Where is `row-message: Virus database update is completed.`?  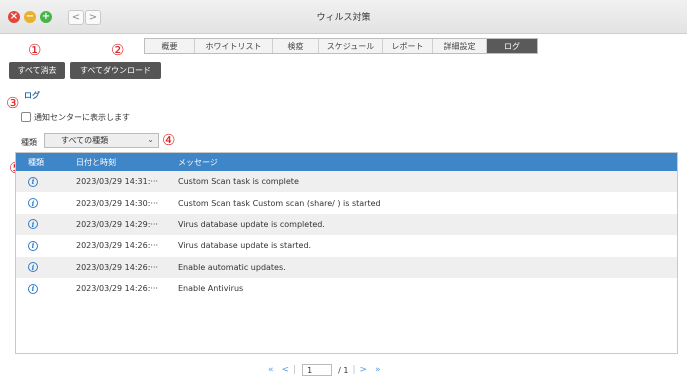
row-message: Virus database update is completed. is located at coordinates (251, 224).